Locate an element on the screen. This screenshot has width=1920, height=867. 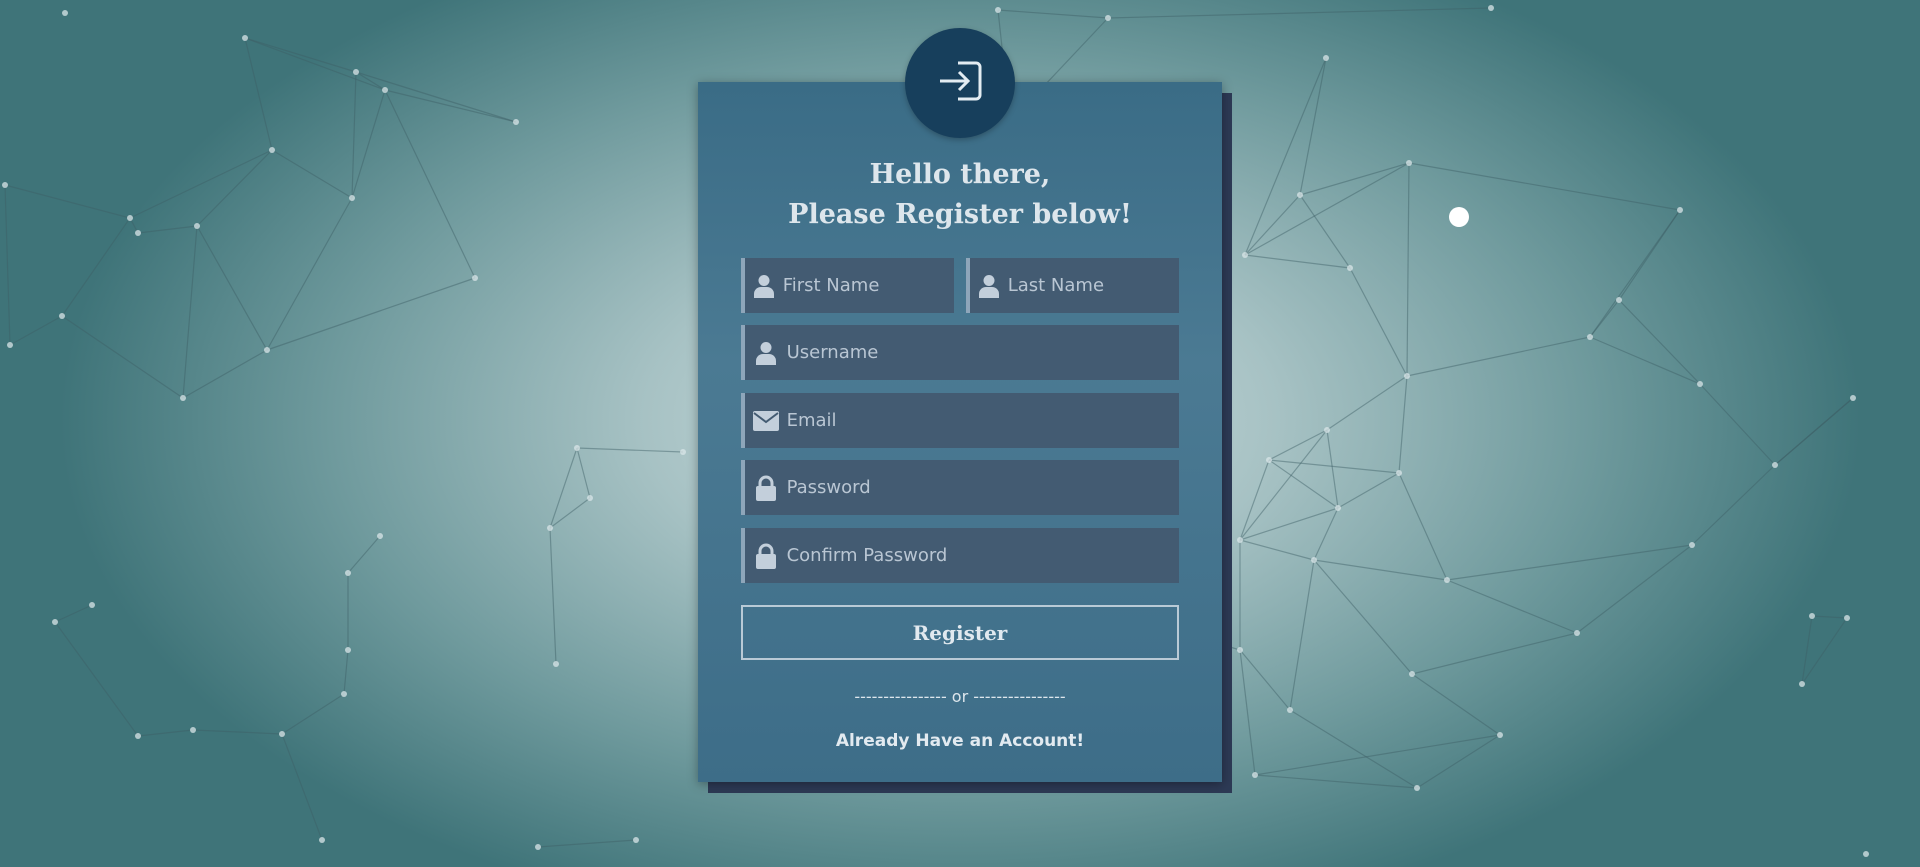
username-input is located at coordinates (982, 352).